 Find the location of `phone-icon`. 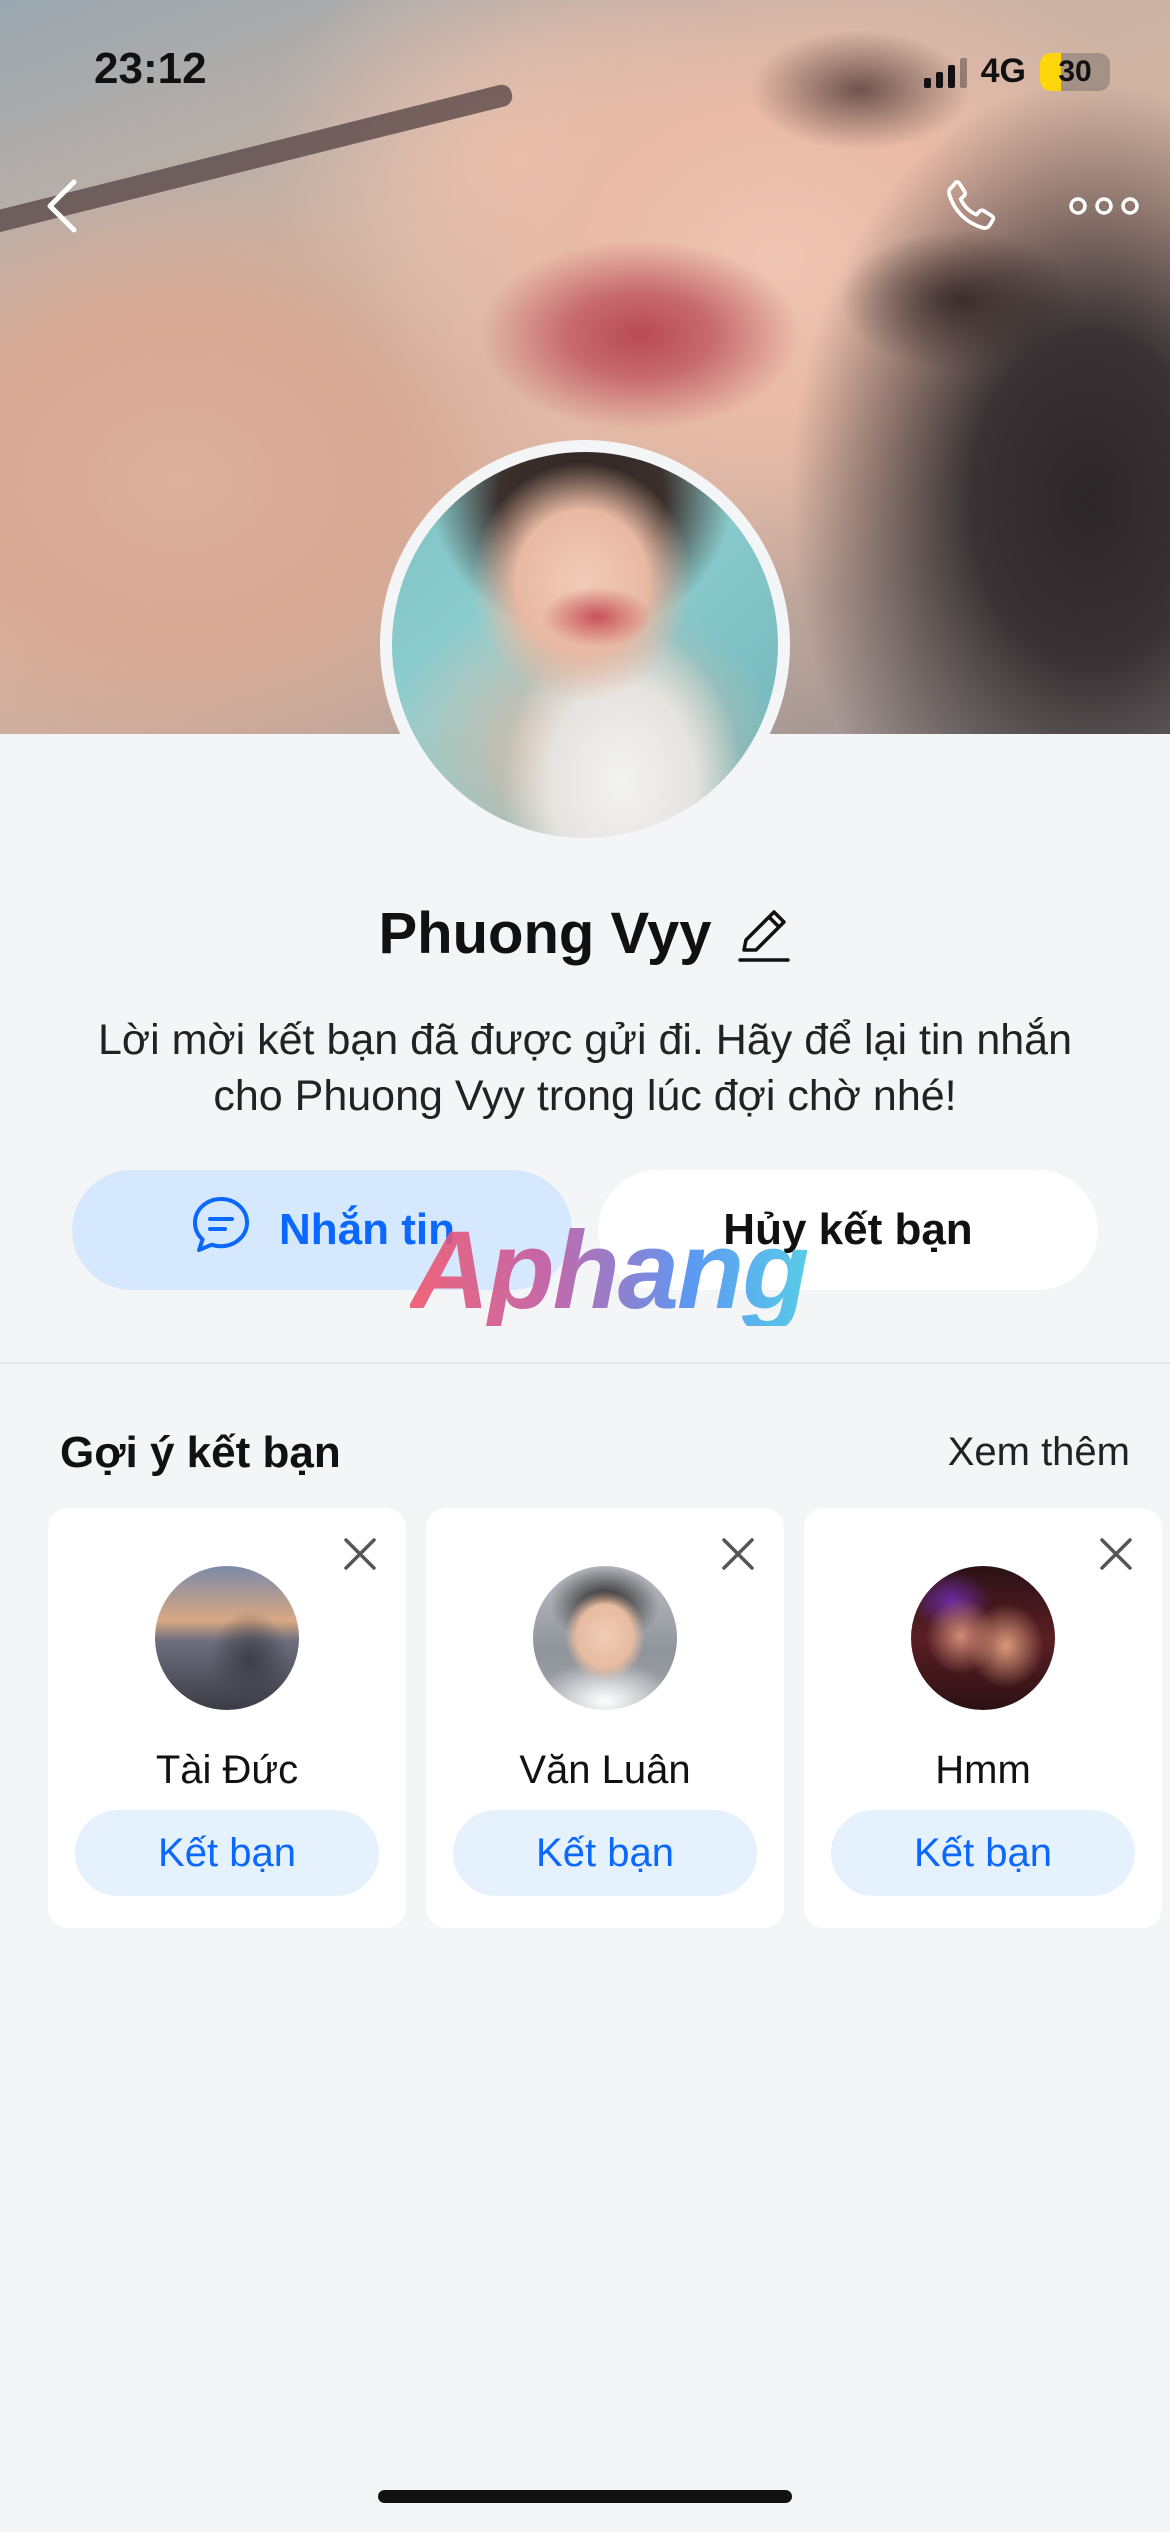

phone-icon is located at coordinates (970, 207).